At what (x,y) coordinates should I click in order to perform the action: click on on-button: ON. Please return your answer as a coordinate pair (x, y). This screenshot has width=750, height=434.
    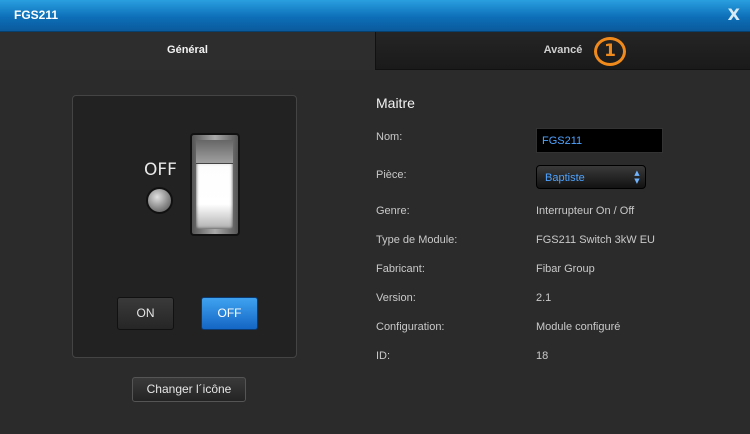
    Looking at the image, I should click on (145, 313).